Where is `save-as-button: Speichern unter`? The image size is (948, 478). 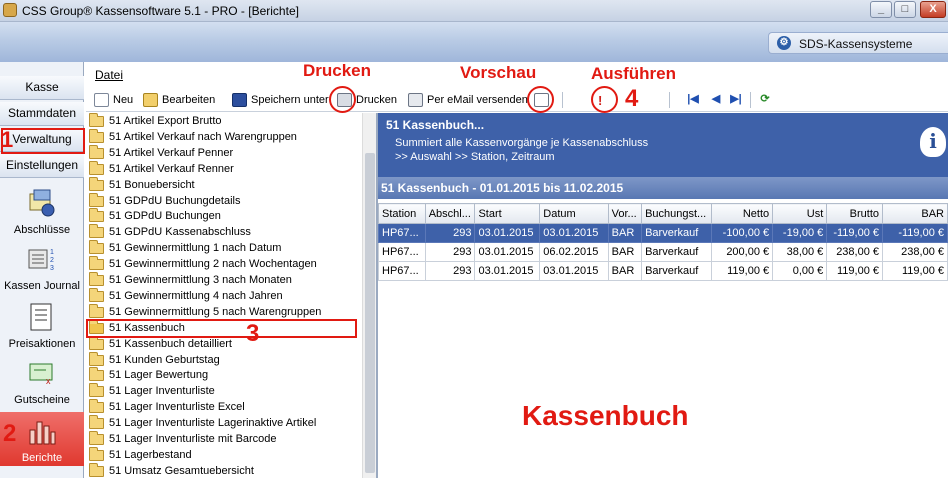
save-as-button: Speichern unter is located at coordinates (280, 100).